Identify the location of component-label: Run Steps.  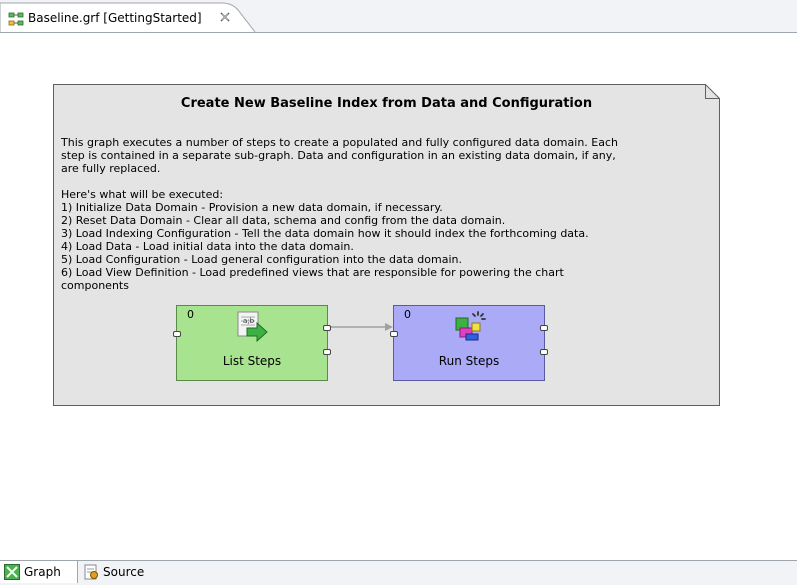
(469, 361).